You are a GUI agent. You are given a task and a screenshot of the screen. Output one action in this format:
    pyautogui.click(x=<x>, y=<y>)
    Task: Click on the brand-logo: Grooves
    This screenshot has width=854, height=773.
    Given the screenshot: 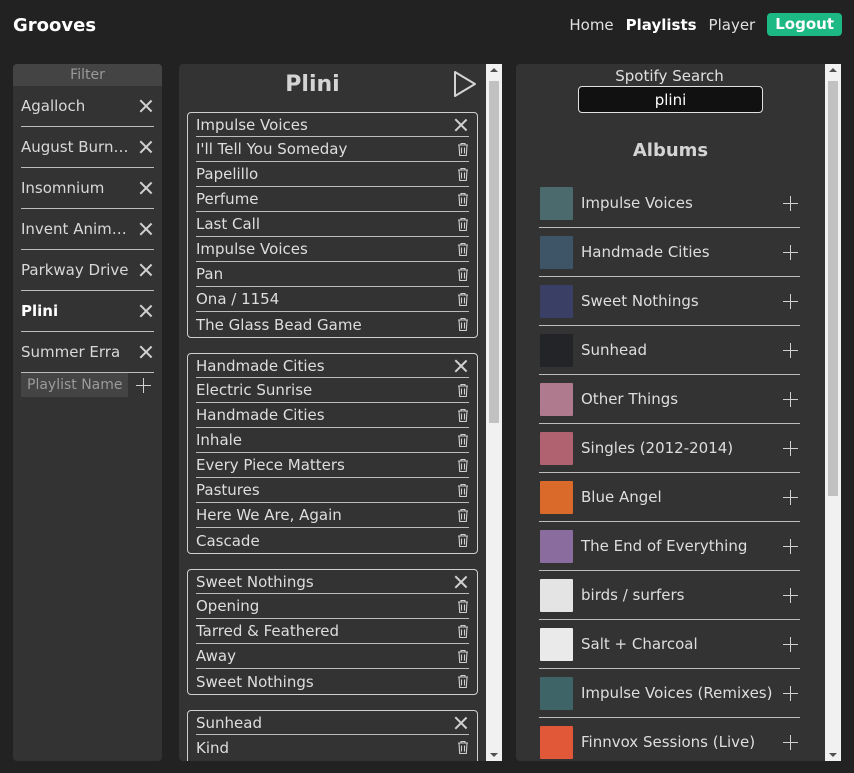 What is the action you would take?
    pyautogui.click(x=54, y=25)
    